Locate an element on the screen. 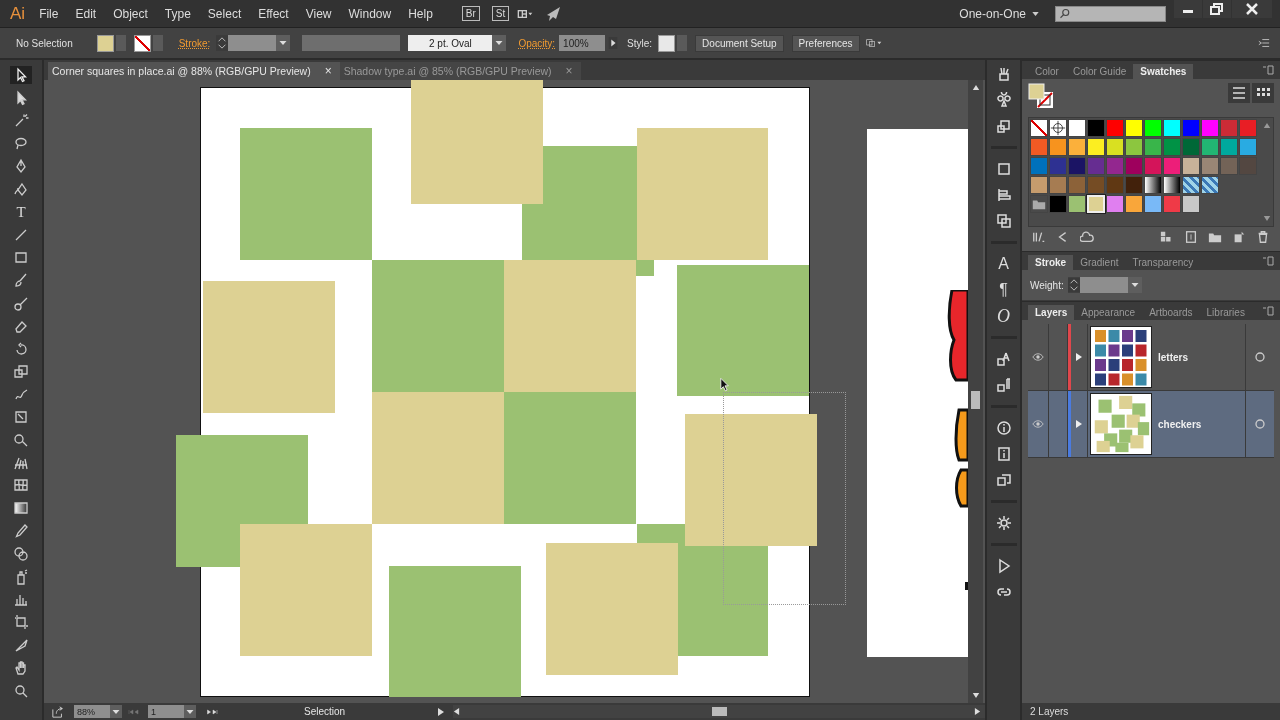 The width and height of the screenshot is (1280, 720). panel-tab: Stroke is located at coordinates (1051, 262).